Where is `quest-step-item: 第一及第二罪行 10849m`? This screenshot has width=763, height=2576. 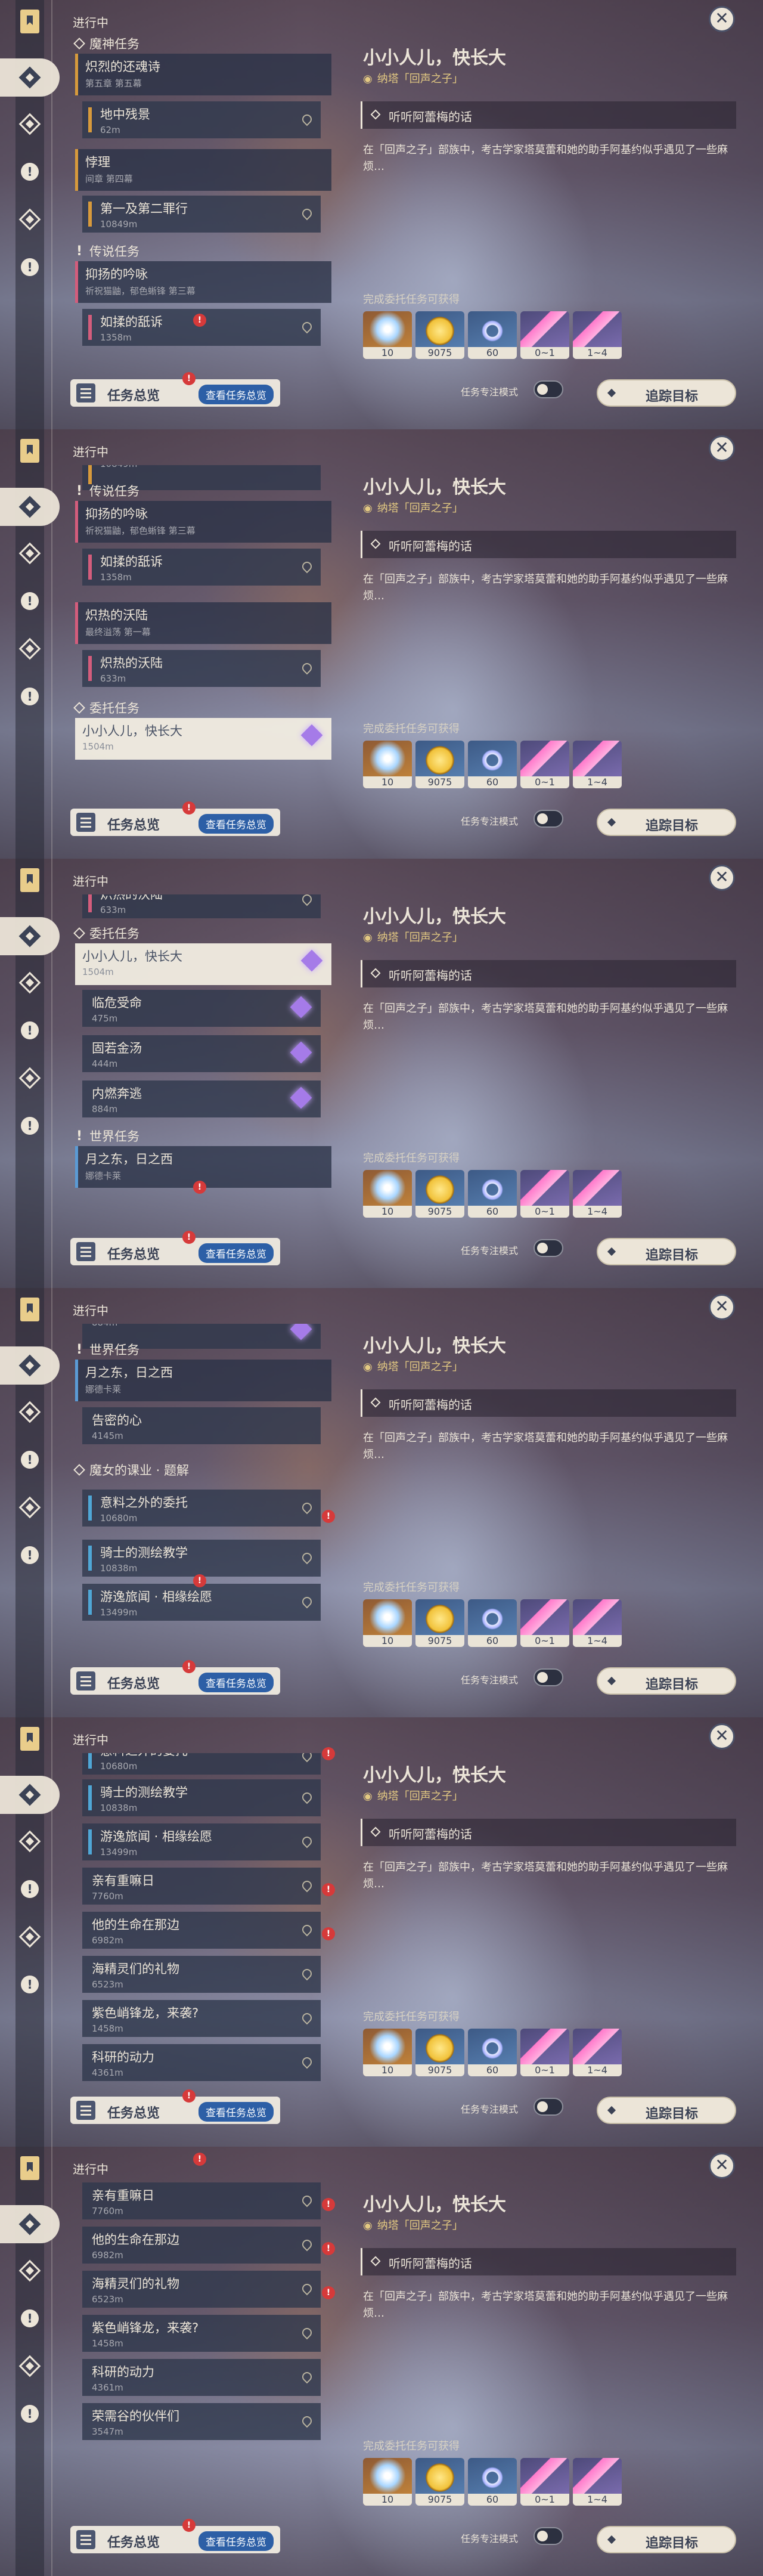
quest-step-item: 第一及第二罪行 10849m is located at coordinates (201, 215).